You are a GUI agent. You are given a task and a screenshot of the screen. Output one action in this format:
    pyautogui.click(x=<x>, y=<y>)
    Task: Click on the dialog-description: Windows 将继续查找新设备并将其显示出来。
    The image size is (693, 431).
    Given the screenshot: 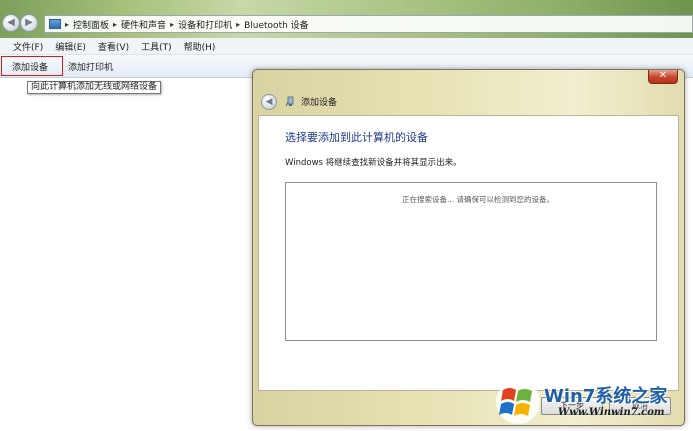 What is the action you would take?
    pyautogui.click(x=373, y=163)
    